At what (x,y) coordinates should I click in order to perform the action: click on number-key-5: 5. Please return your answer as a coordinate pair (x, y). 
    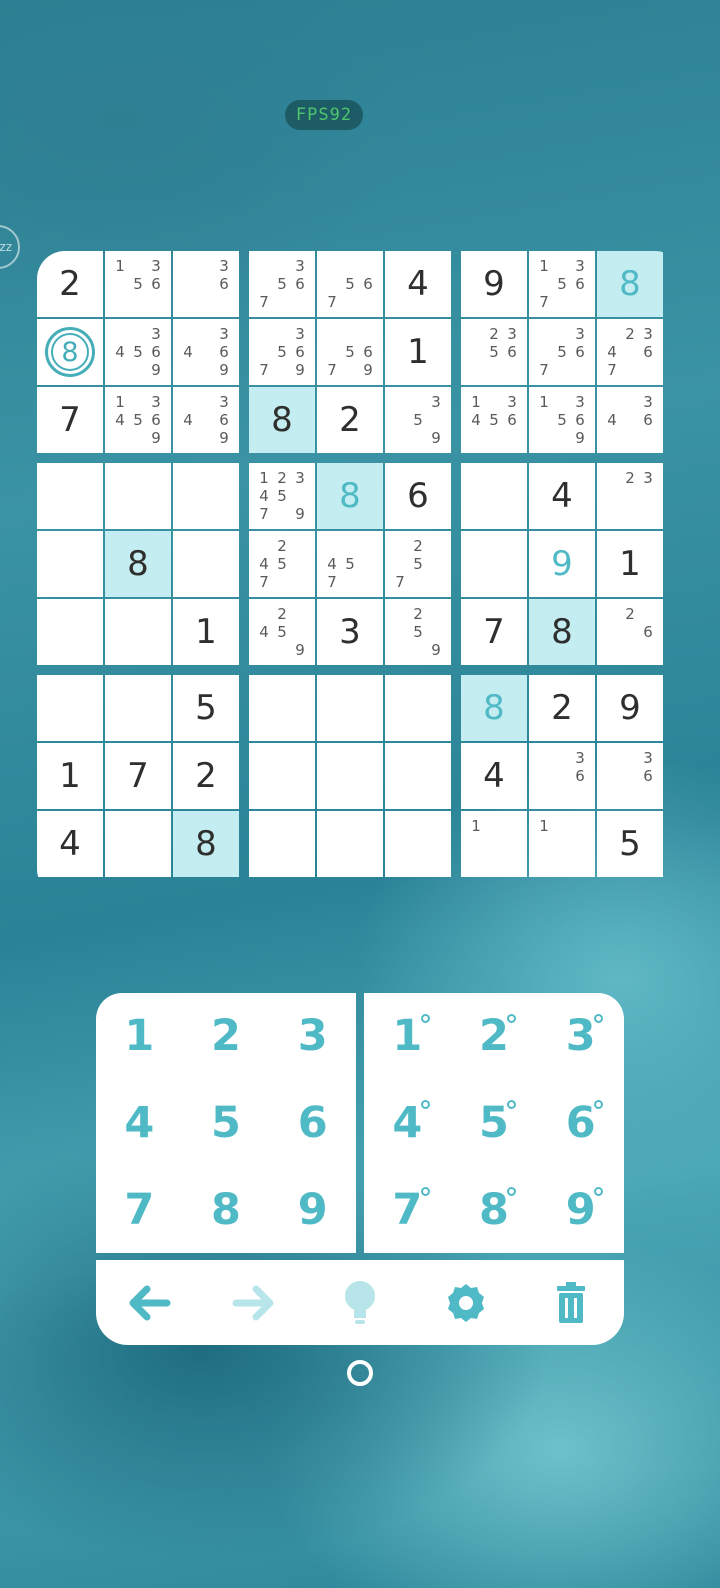
    Looking at the image, I should click on (226, 1123).